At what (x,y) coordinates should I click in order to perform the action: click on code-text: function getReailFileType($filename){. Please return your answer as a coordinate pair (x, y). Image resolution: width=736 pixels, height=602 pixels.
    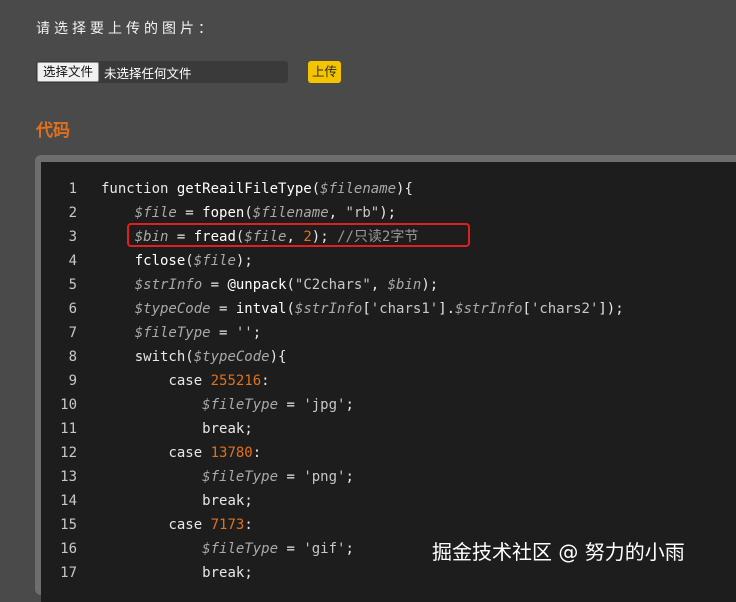
    Looking at the image, I should click on (257, 189).